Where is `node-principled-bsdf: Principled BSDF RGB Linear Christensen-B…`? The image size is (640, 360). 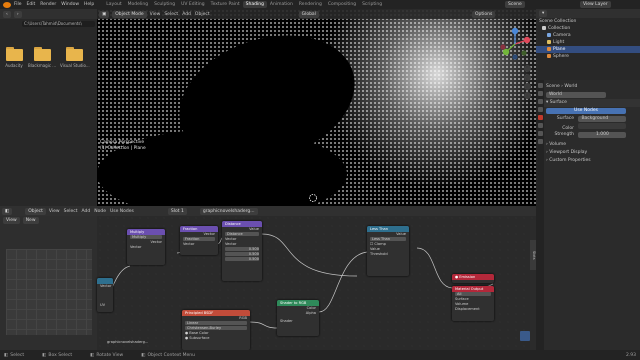 node-principled-bsdf: Principled BSDF RGB Linear Christensen-B… is located at coordinates (216, 330).